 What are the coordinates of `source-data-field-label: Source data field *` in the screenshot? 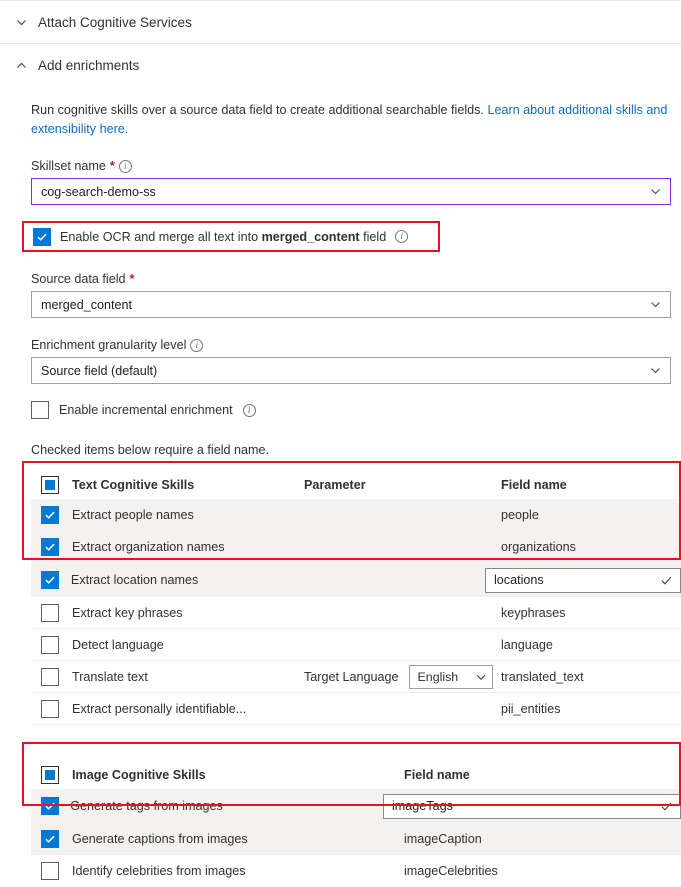 It's located at (356, 279).